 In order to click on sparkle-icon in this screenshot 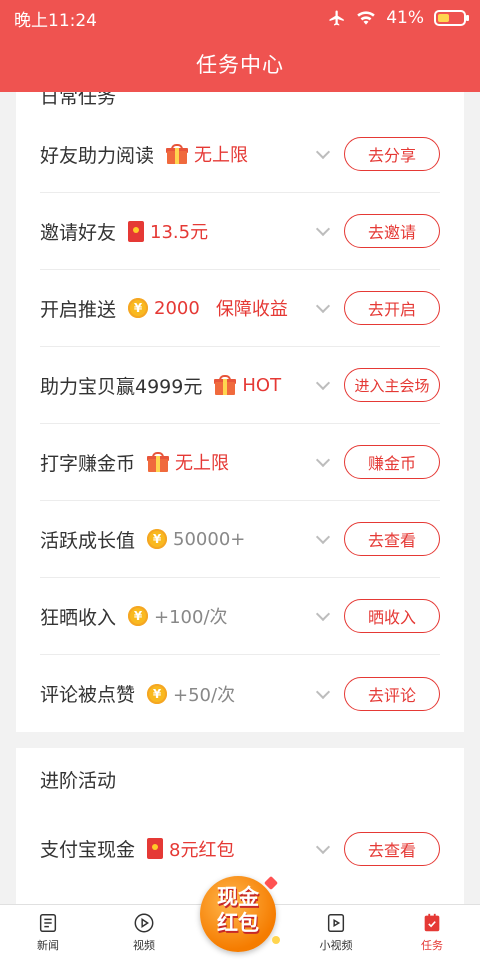, I will do `click(276, 940)`.